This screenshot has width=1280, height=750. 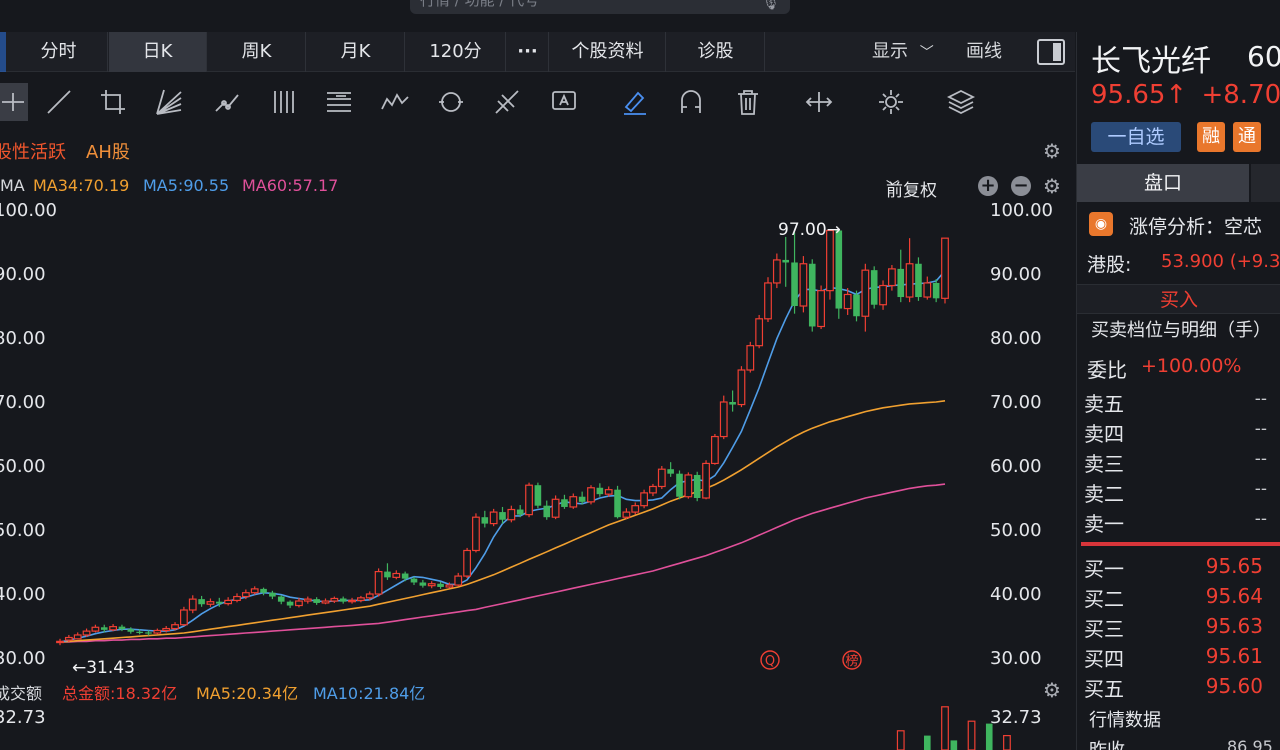 I want to click on buy-button: 买入, so click(x=1178, y=299).